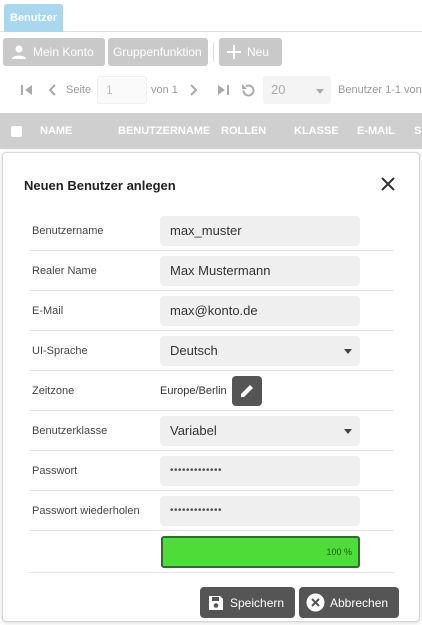  I want to click on column-header-status: S, so click(417, 131).